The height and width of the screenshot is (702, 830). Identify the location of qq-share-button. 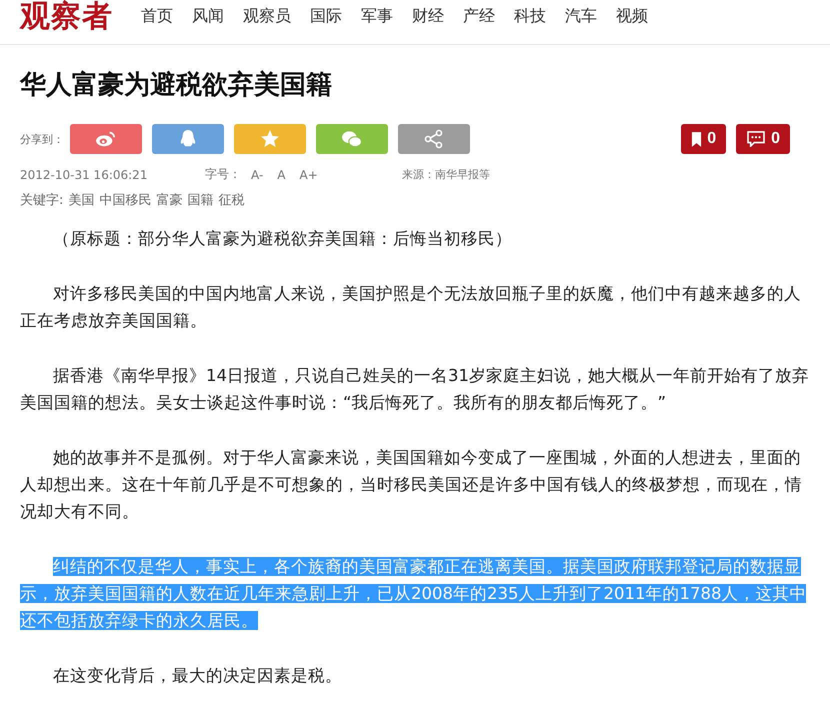
(188, 139).